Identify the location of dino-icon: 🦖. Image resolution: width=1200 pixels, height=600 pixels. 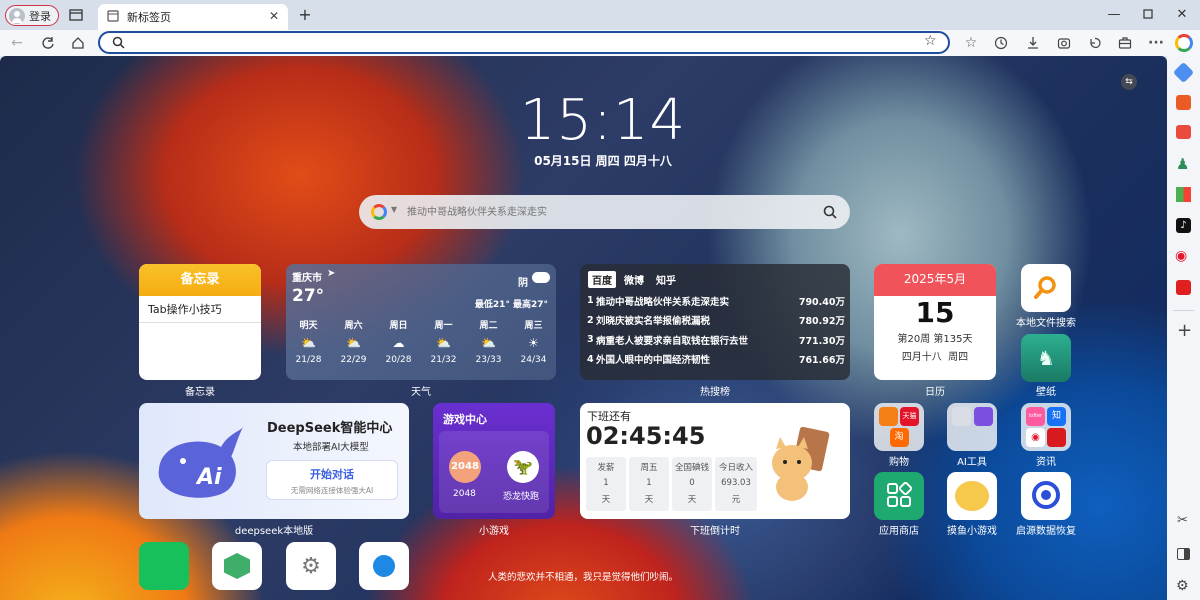
(523, 467).